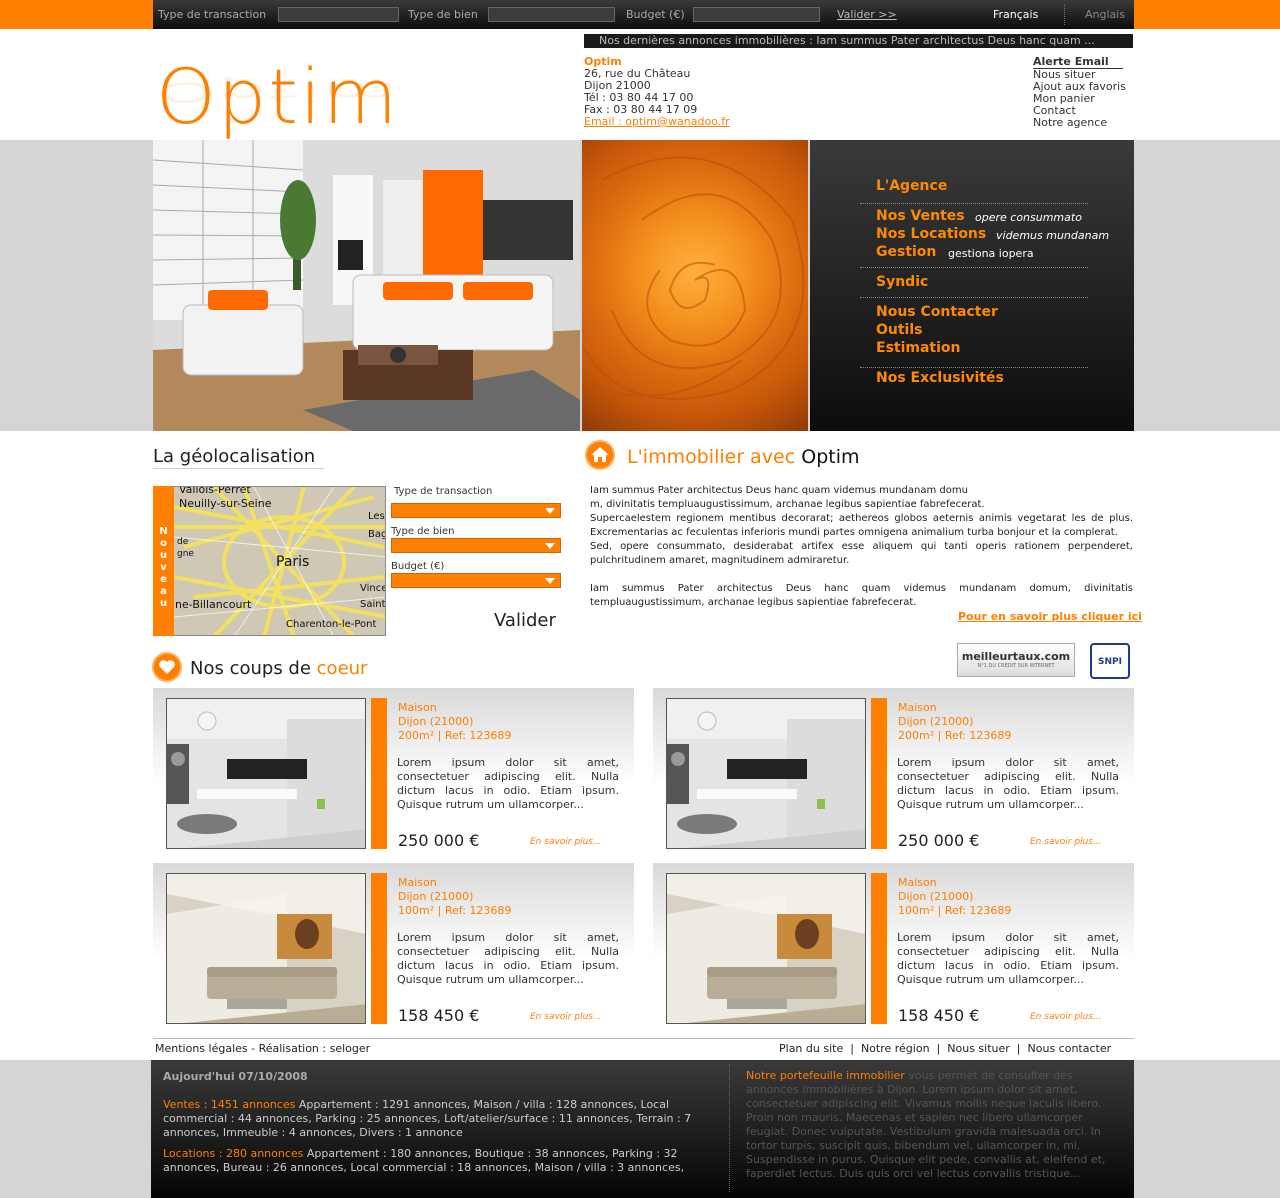 The height and width of the screenshot is (1198, 1280). Describe the element at coordinates (1016, 656) in the screenshot. I see `meilleurtaux-name: meilleurtaux.com` at that location.